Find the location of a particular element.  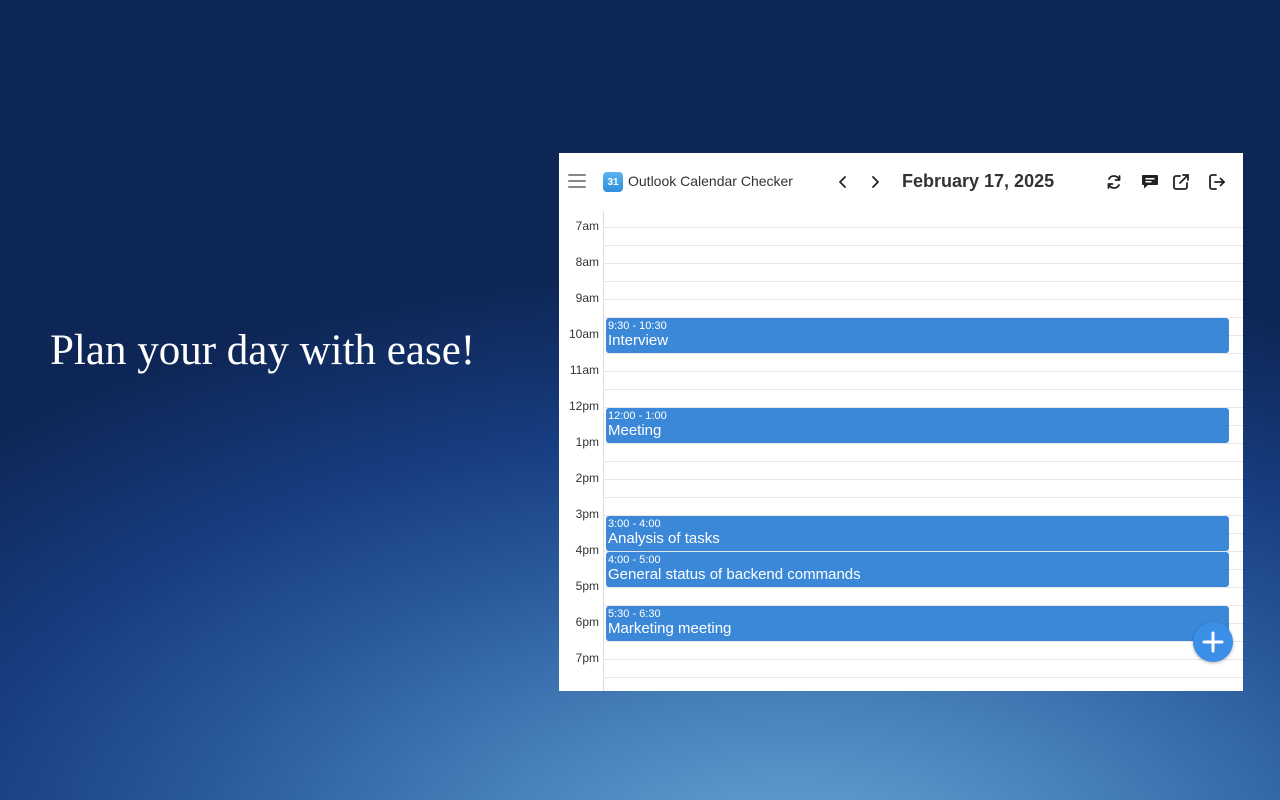

hour-label: 9am is located at coordinates (587, 298).